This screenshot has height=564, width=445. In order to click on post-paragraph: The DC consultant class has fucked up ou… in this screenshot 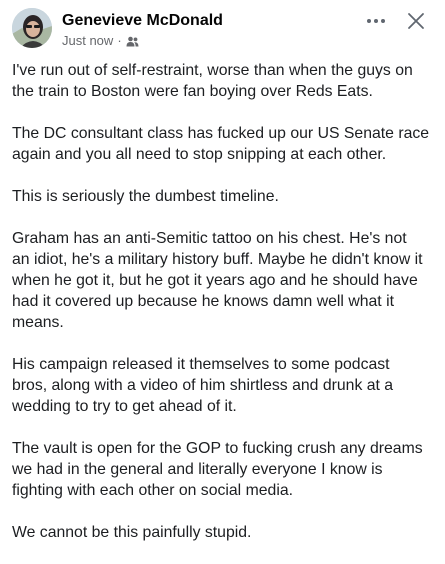, I will do `click(221, 144)`.